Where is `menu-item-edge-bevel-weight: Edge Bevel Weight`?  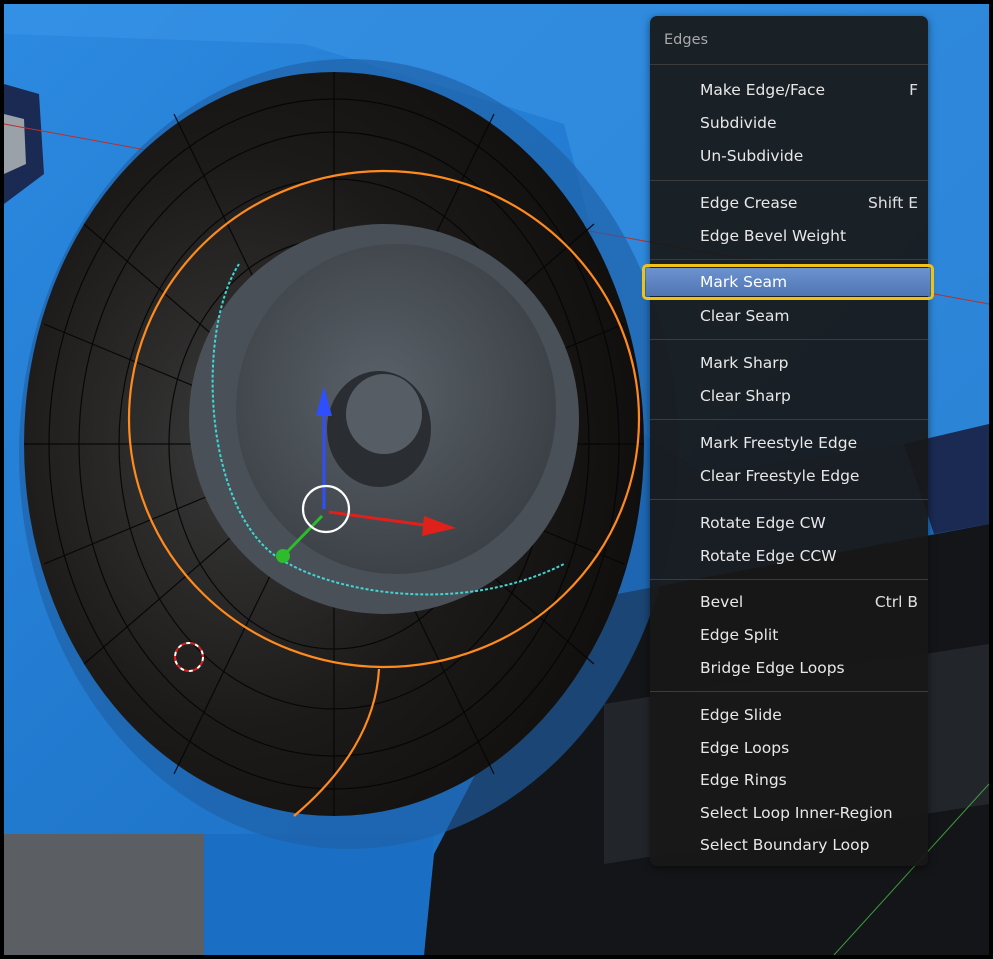 menu-item-edge-bevel-weight: Edge Bevel Weight is located at coordinates (789, 236).